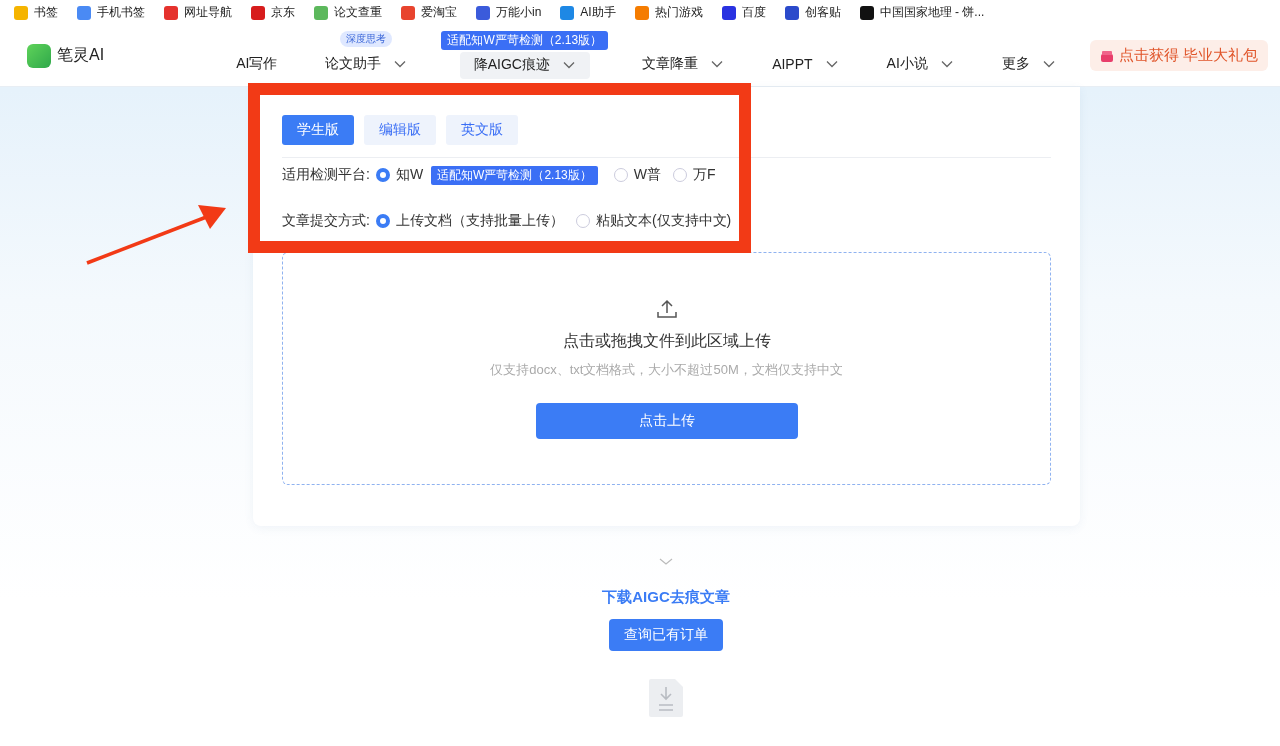 Image resolution: width=1280 pixels, height=746 pixels. Describe the element at coordinates (326, 221) in the screenshot. I see `setting-label: 文章提交方式:` at that location.